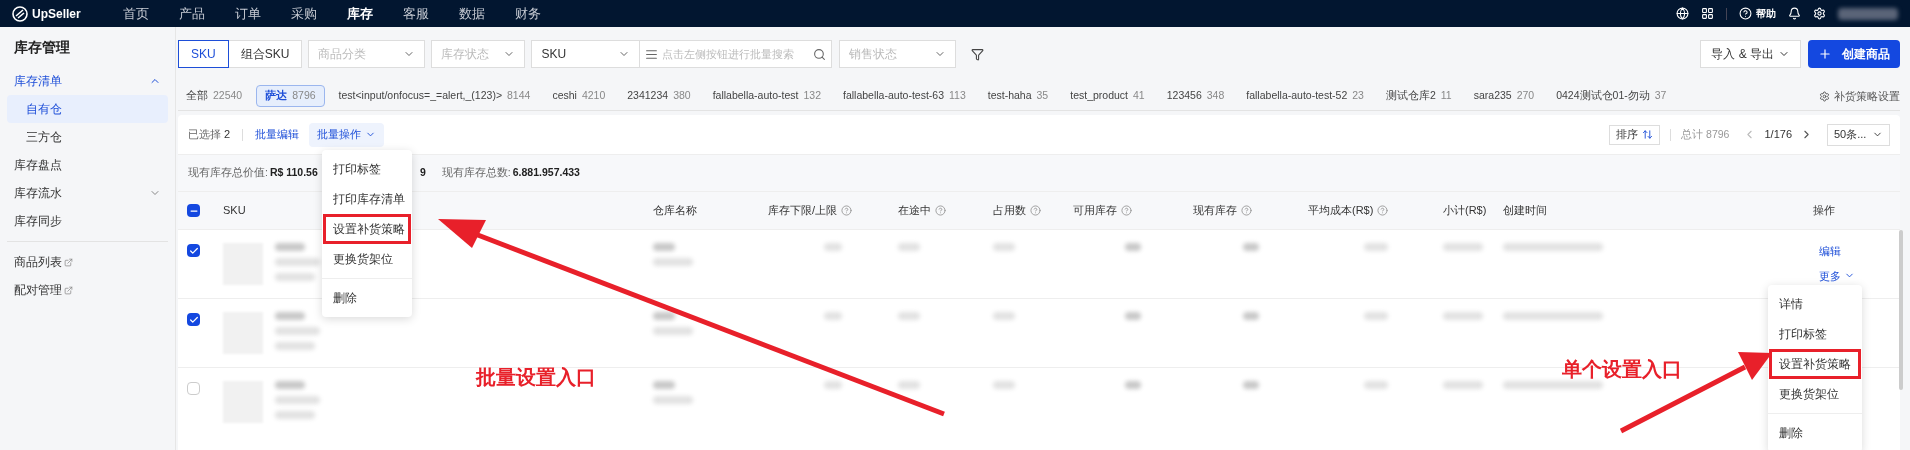  I want to click on warehouse-tab: test_product 41, so click(1107, 96).